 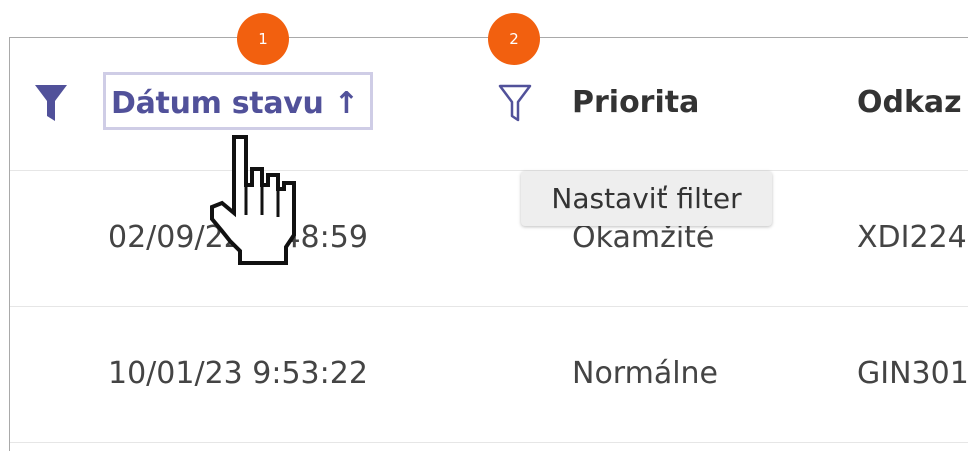 What do you see at coordinates (646, 198) in the screenshot?
I see `filter-tooltip: Nastaviť filter` at bounding box center [646, 198].